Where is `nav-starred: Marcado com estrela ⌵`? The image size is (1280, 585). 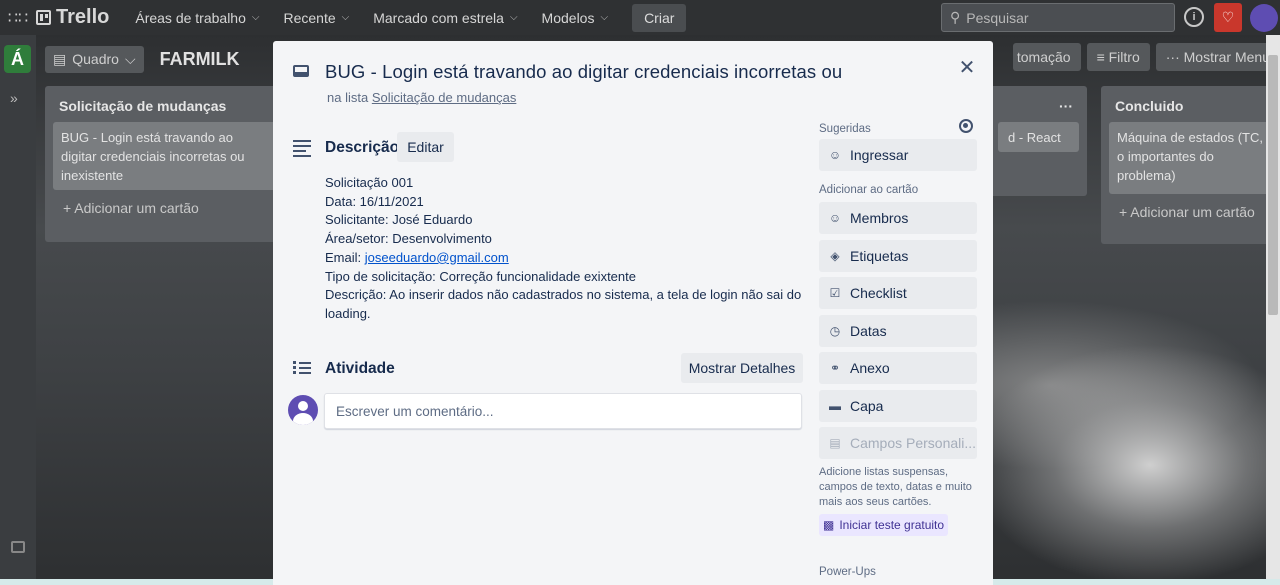
nav-starred: Marcado com estrela ⌵ is located at coordinates (445, 17).